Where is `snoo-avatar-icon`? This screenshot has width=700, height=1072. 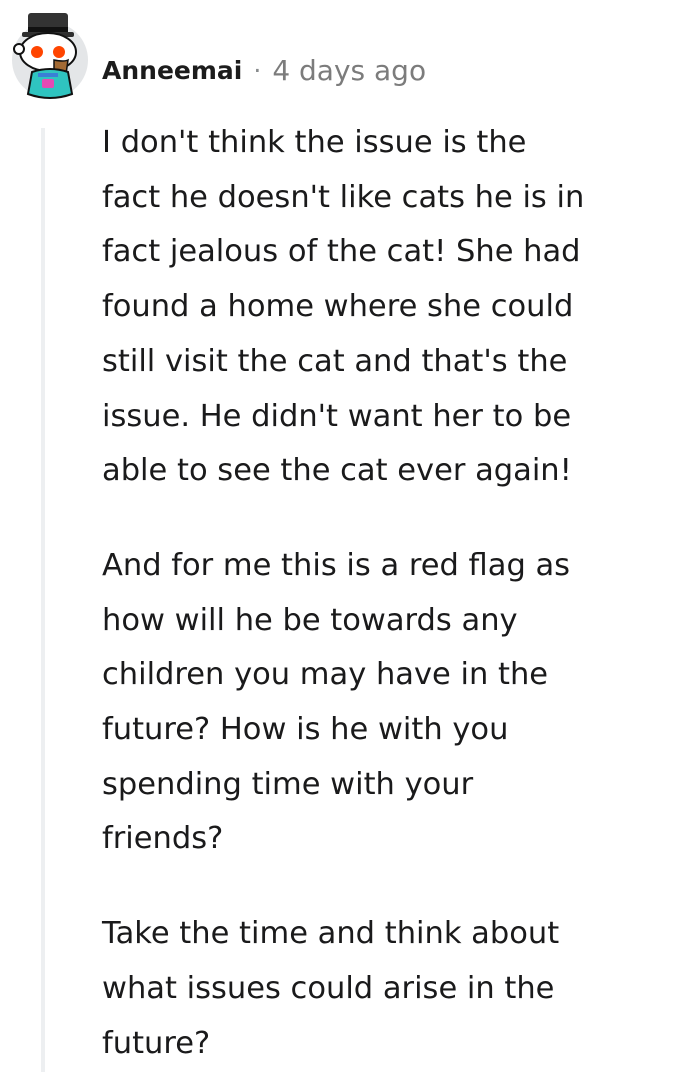 snoo-avatar-icon is located at coordinates (50, 56).